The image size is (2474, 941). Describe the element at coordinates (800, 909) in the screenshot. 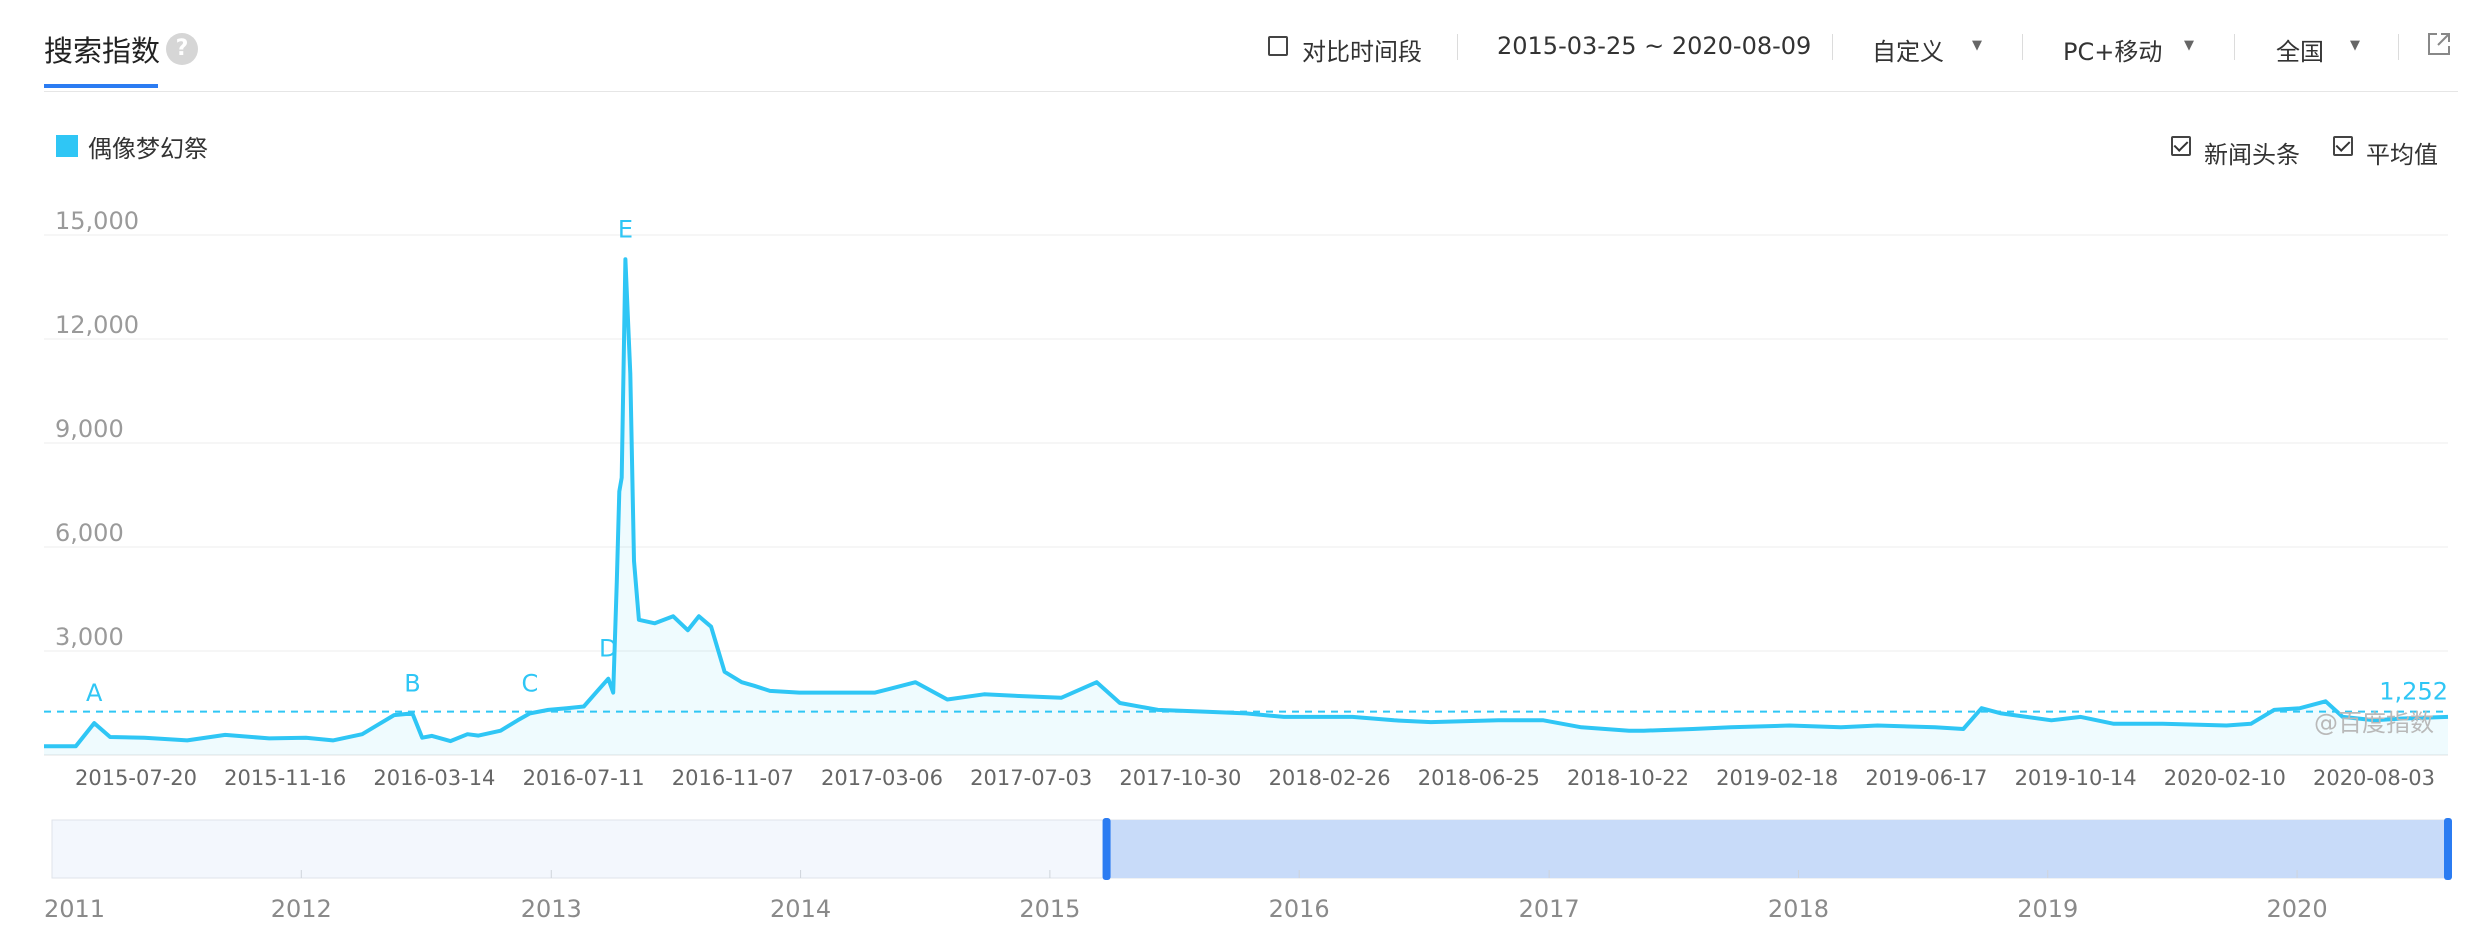

I see `navigator-year-label: 2014` at that location.